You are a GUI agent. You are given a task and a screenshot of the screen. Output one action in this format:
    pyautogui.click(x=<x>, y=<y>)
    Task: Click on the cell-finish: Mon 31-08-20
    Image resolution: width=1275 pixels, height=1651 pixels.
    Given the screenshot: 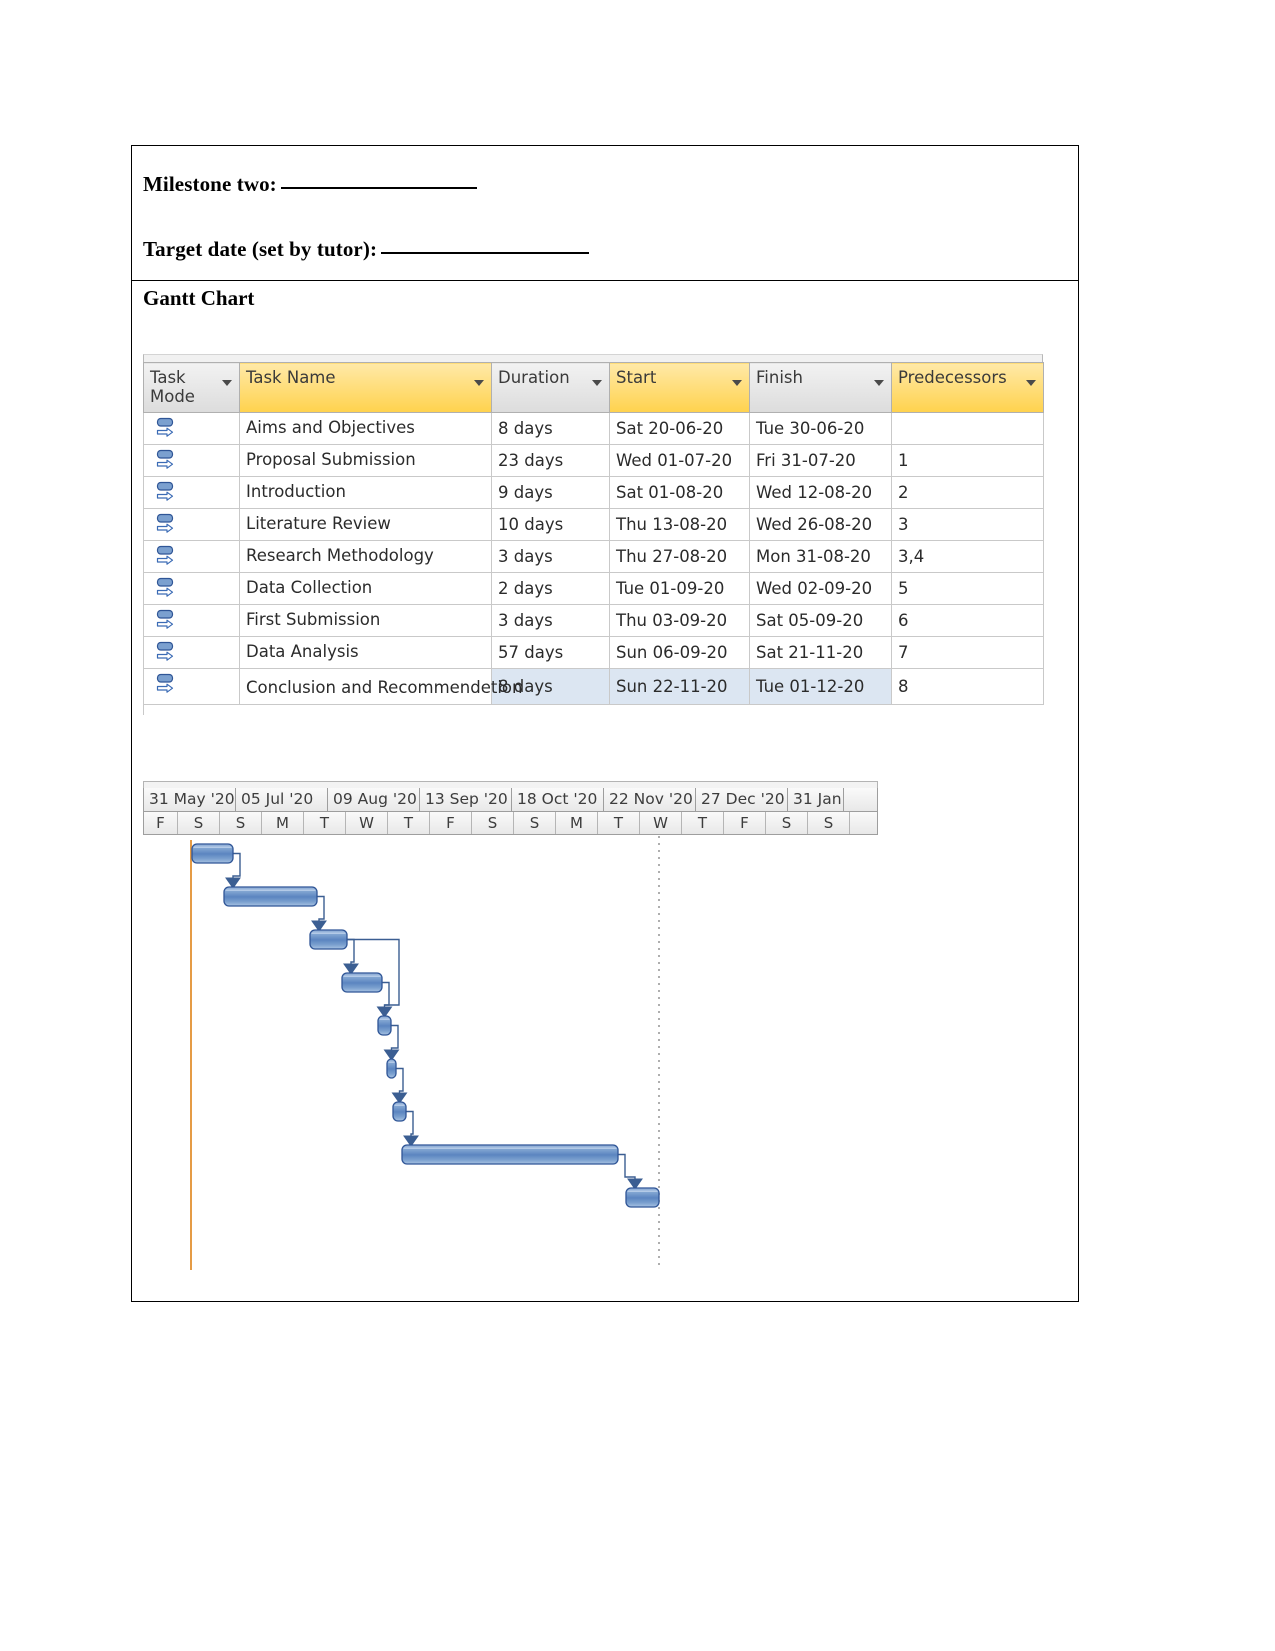 What is the action you would take?
    pyautogui.click(x=820, y=556)
    